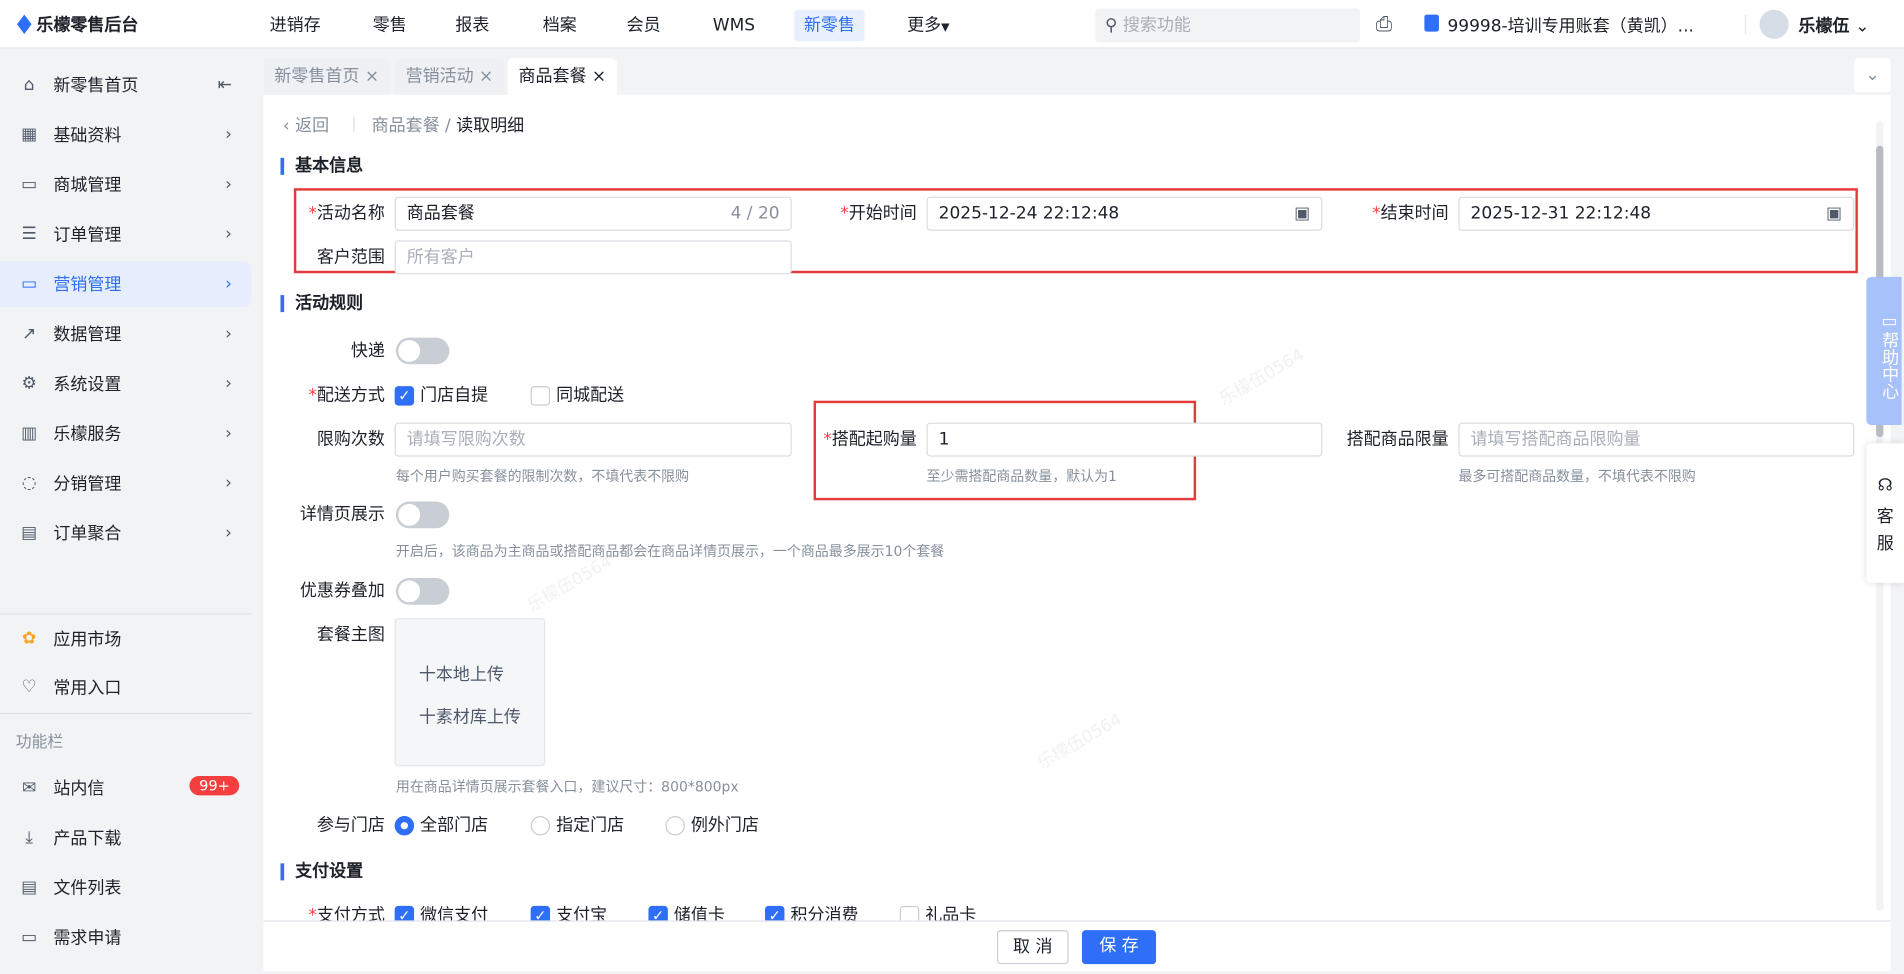 This screenshot has width=1904, height=974. Describe the element at coordinates (29, 639) in the screenshot. I see `app-market-icon: ✿` at that location.